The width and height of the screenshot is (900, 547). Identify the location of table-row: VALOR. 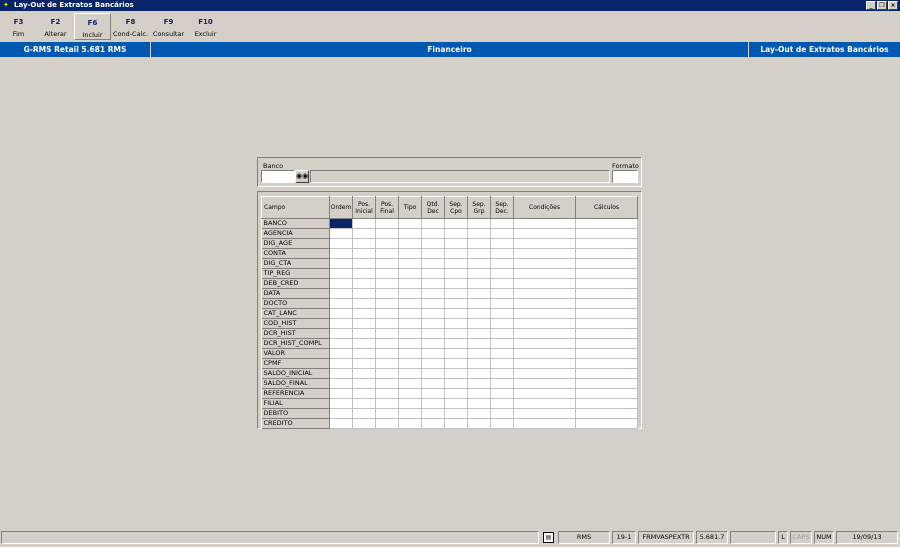
(449, 353).